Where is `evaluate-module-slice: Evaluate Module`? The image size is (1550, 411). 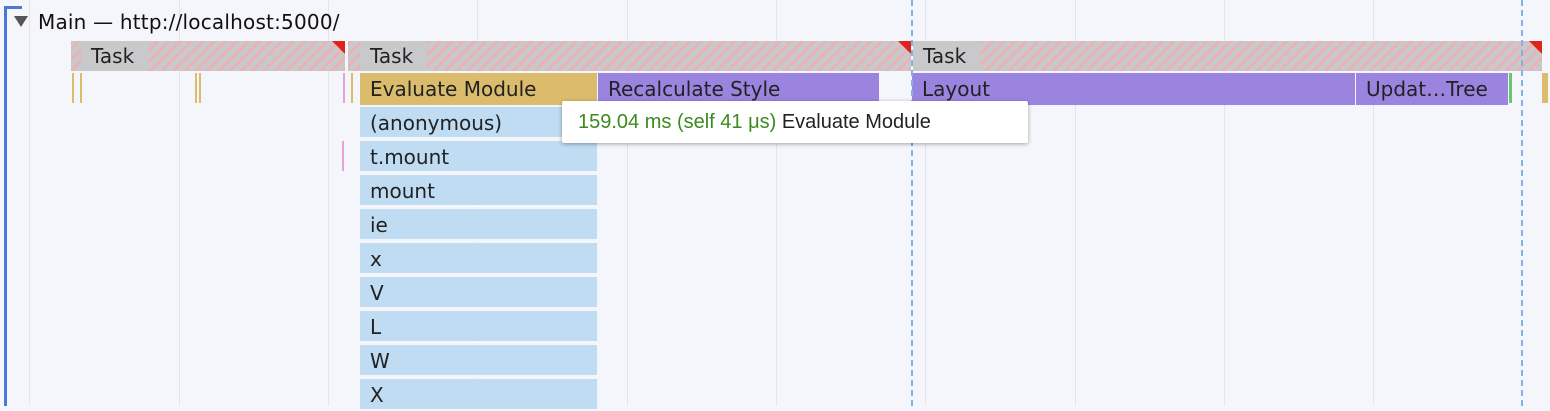 evaluate-module-slice: Evaluate Module is located at coordinates (478, 89).